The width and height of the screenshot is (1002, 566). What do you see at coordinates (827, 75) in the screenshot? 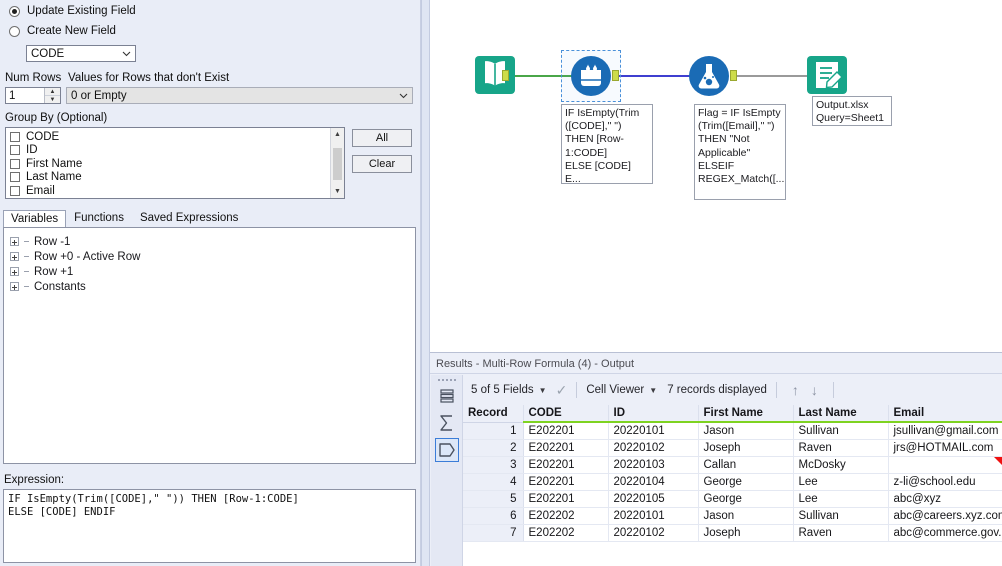
I see `output-data-tool` at bounding box center [827, 75].